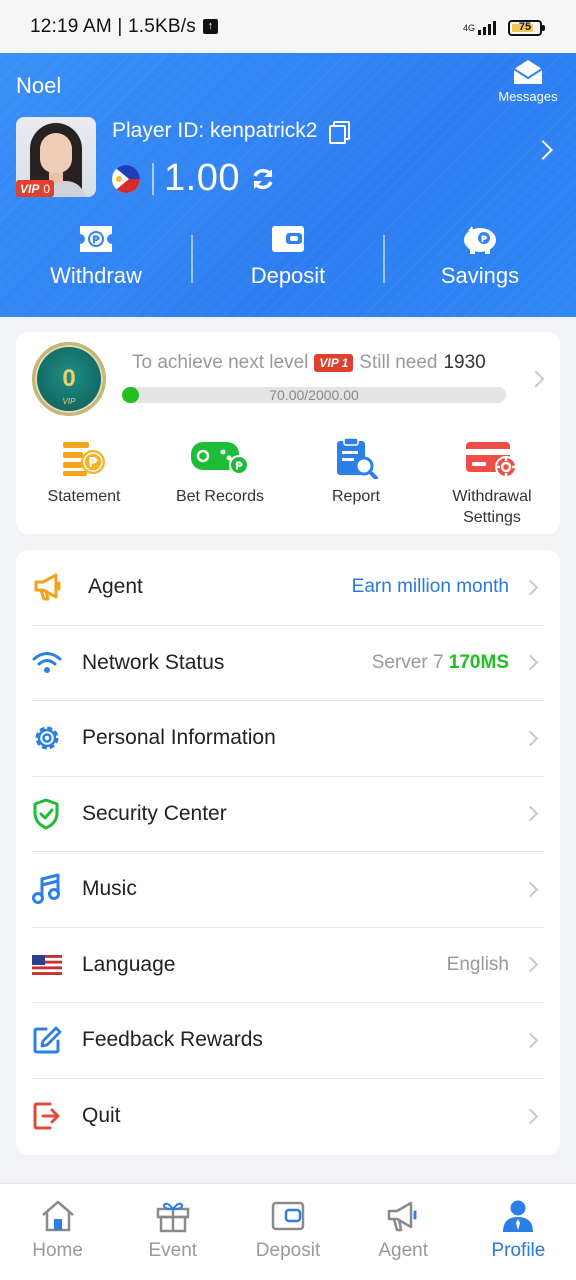 This screenshot has width=576, height=1280. What do you see at coordinates (154, 813) in the screenshot?
I see `menu-label-security-center: Security Center` at bounding box center [154, 813].